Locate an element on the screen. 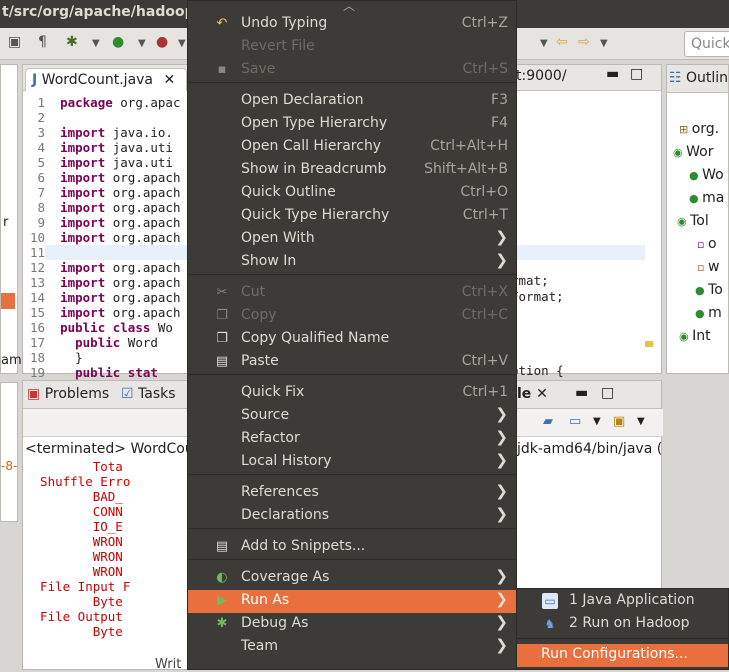 This screenshot has width=729, height=672. outline-item-label: Tol is located at coordinates (699, 221).